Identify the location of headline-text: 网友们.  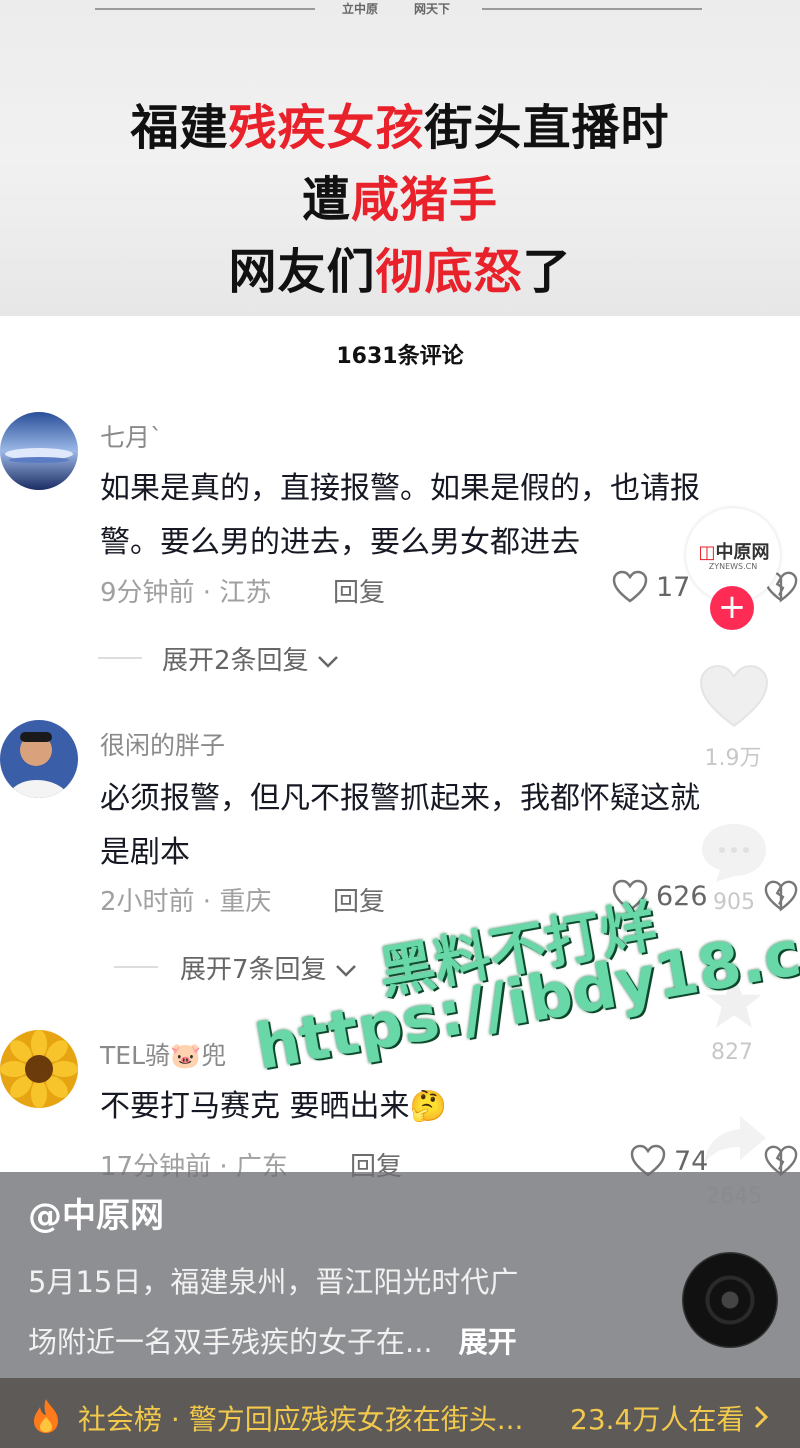
(302, 272).